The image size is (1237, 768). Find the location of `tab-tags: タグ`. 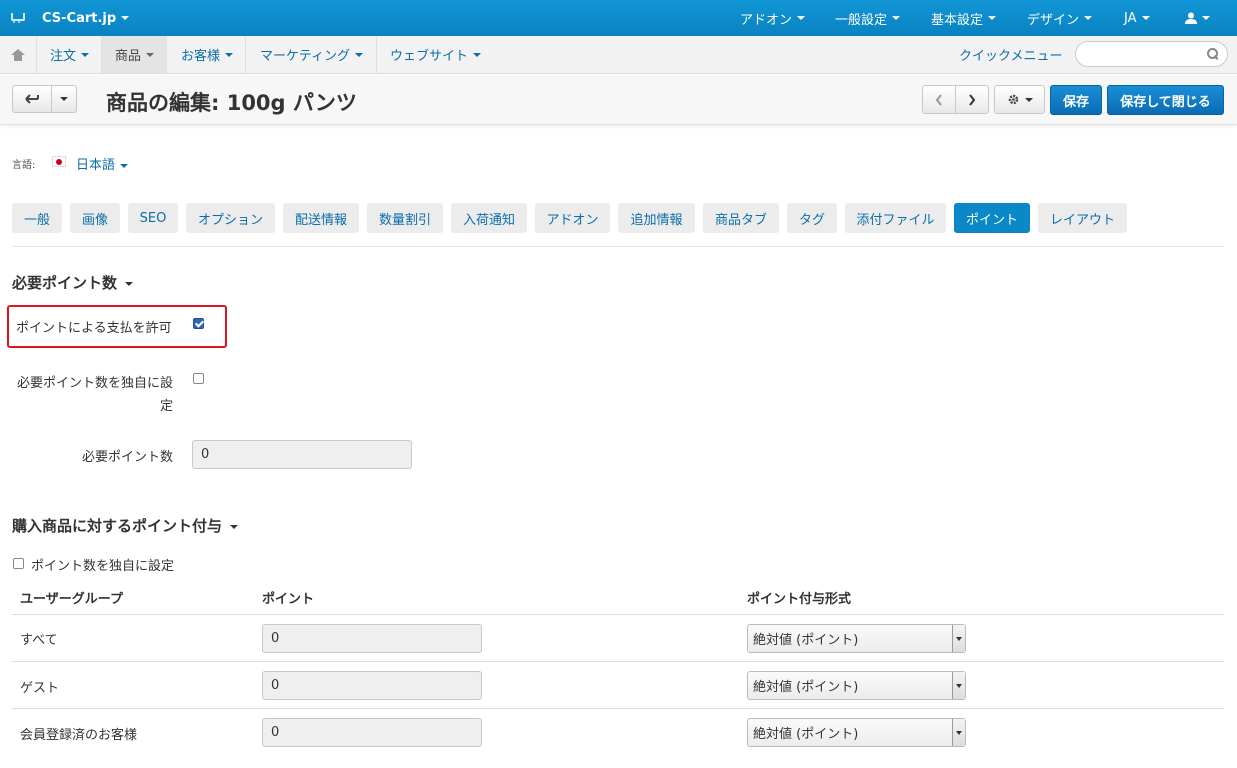

tab-tags: タグ is located at coordinates (812, 218).